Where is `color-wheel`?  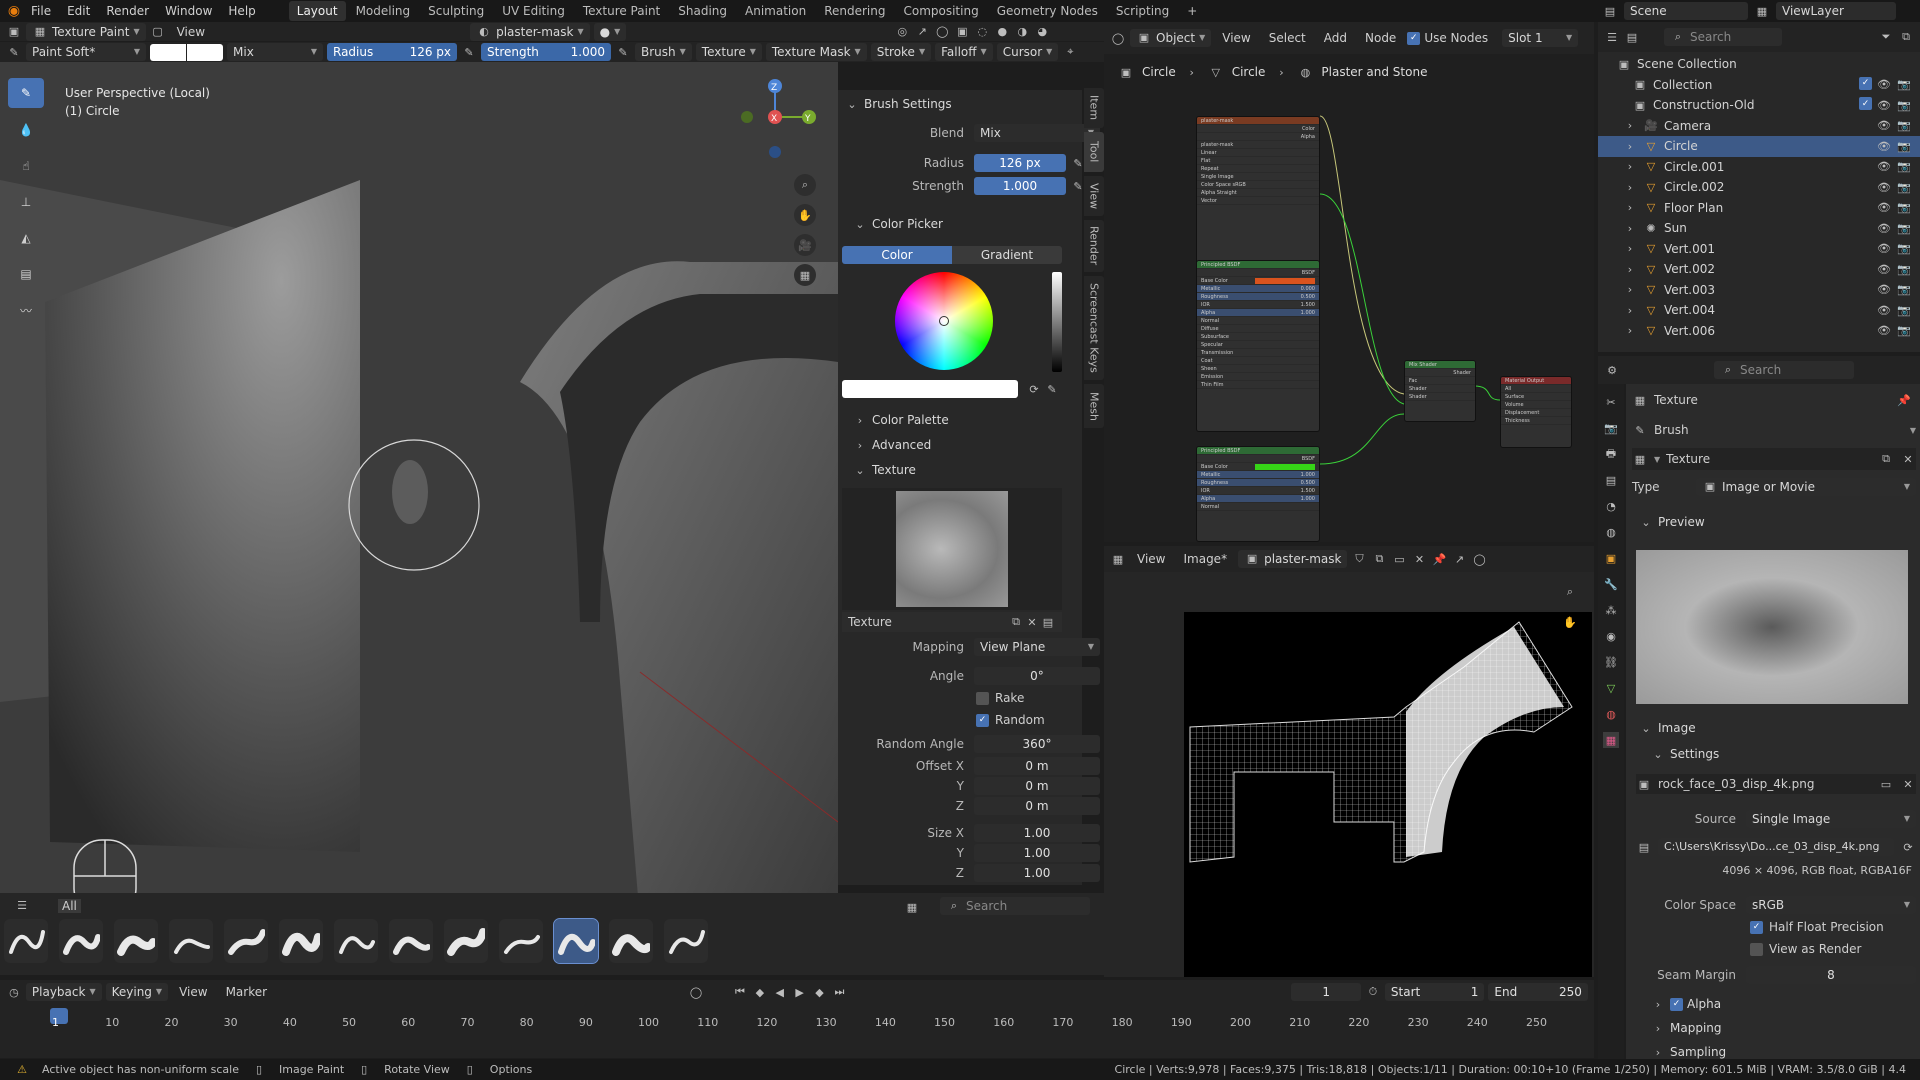 color-wheel is located at coordinates (944, 321).